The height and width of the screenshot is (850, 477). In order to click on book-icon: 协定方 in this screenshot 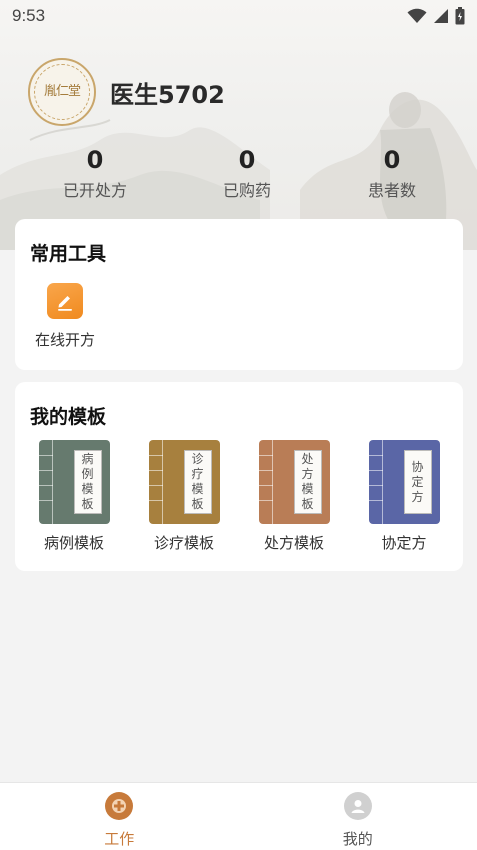, I will do `click(404, 482)`.